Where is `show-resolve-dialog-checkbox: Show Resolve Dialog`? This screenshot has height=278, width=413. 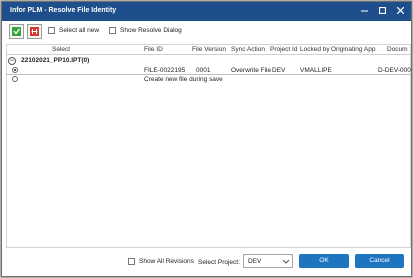
show-resolve-dialog-checkbox: Show Resolve Dialog is located at coordinates (145, 30).